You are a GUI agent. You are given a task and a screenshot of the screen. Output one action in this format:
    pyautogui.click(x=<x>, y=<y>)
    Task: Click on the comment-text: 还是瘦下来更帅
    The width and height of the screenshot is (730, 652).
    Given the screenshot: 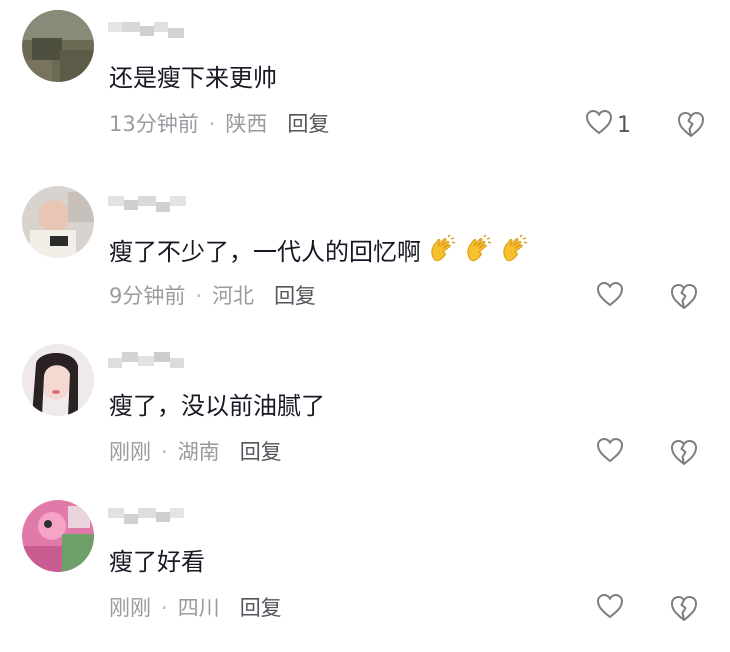 What is the action you would take?
    pyautogui.click(x=193, y=78)
    